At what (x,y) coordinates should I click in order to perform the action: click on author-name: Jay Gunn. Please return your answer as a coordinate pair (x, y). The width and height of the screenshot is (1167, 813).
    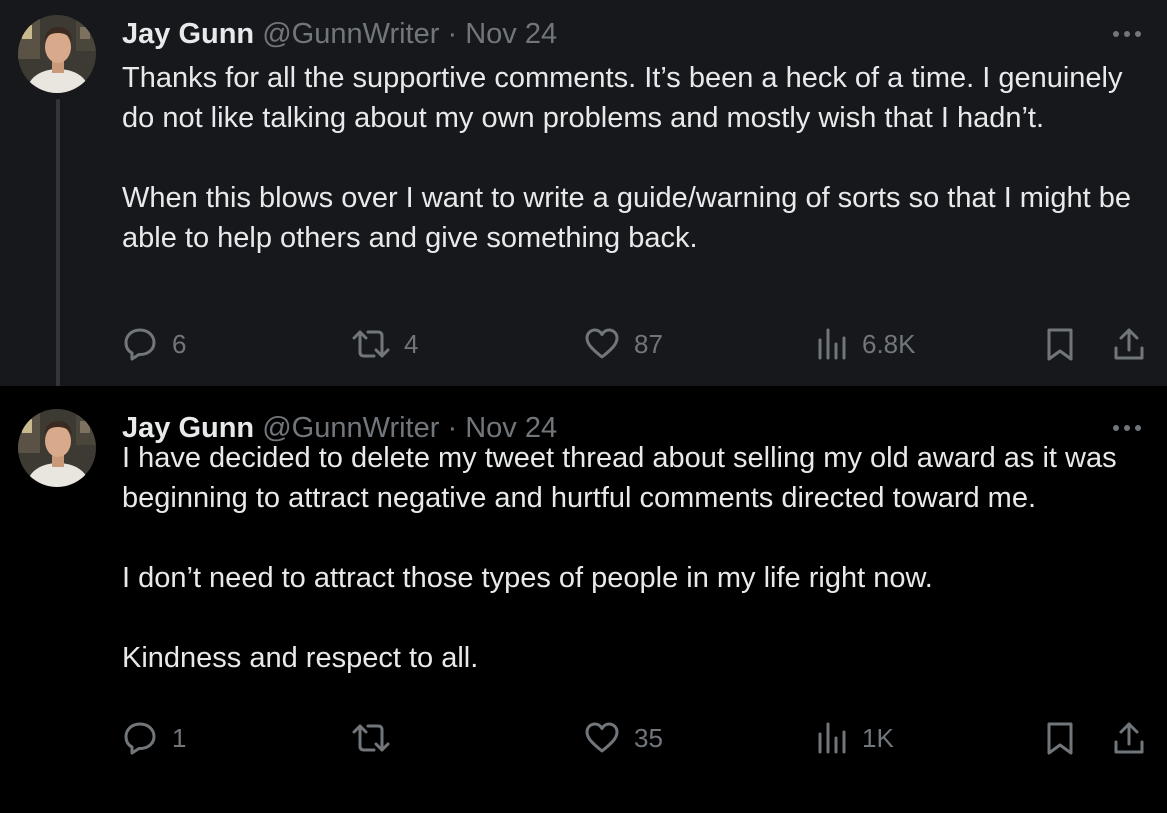
    Looking at the image, I should click on (188, 34).